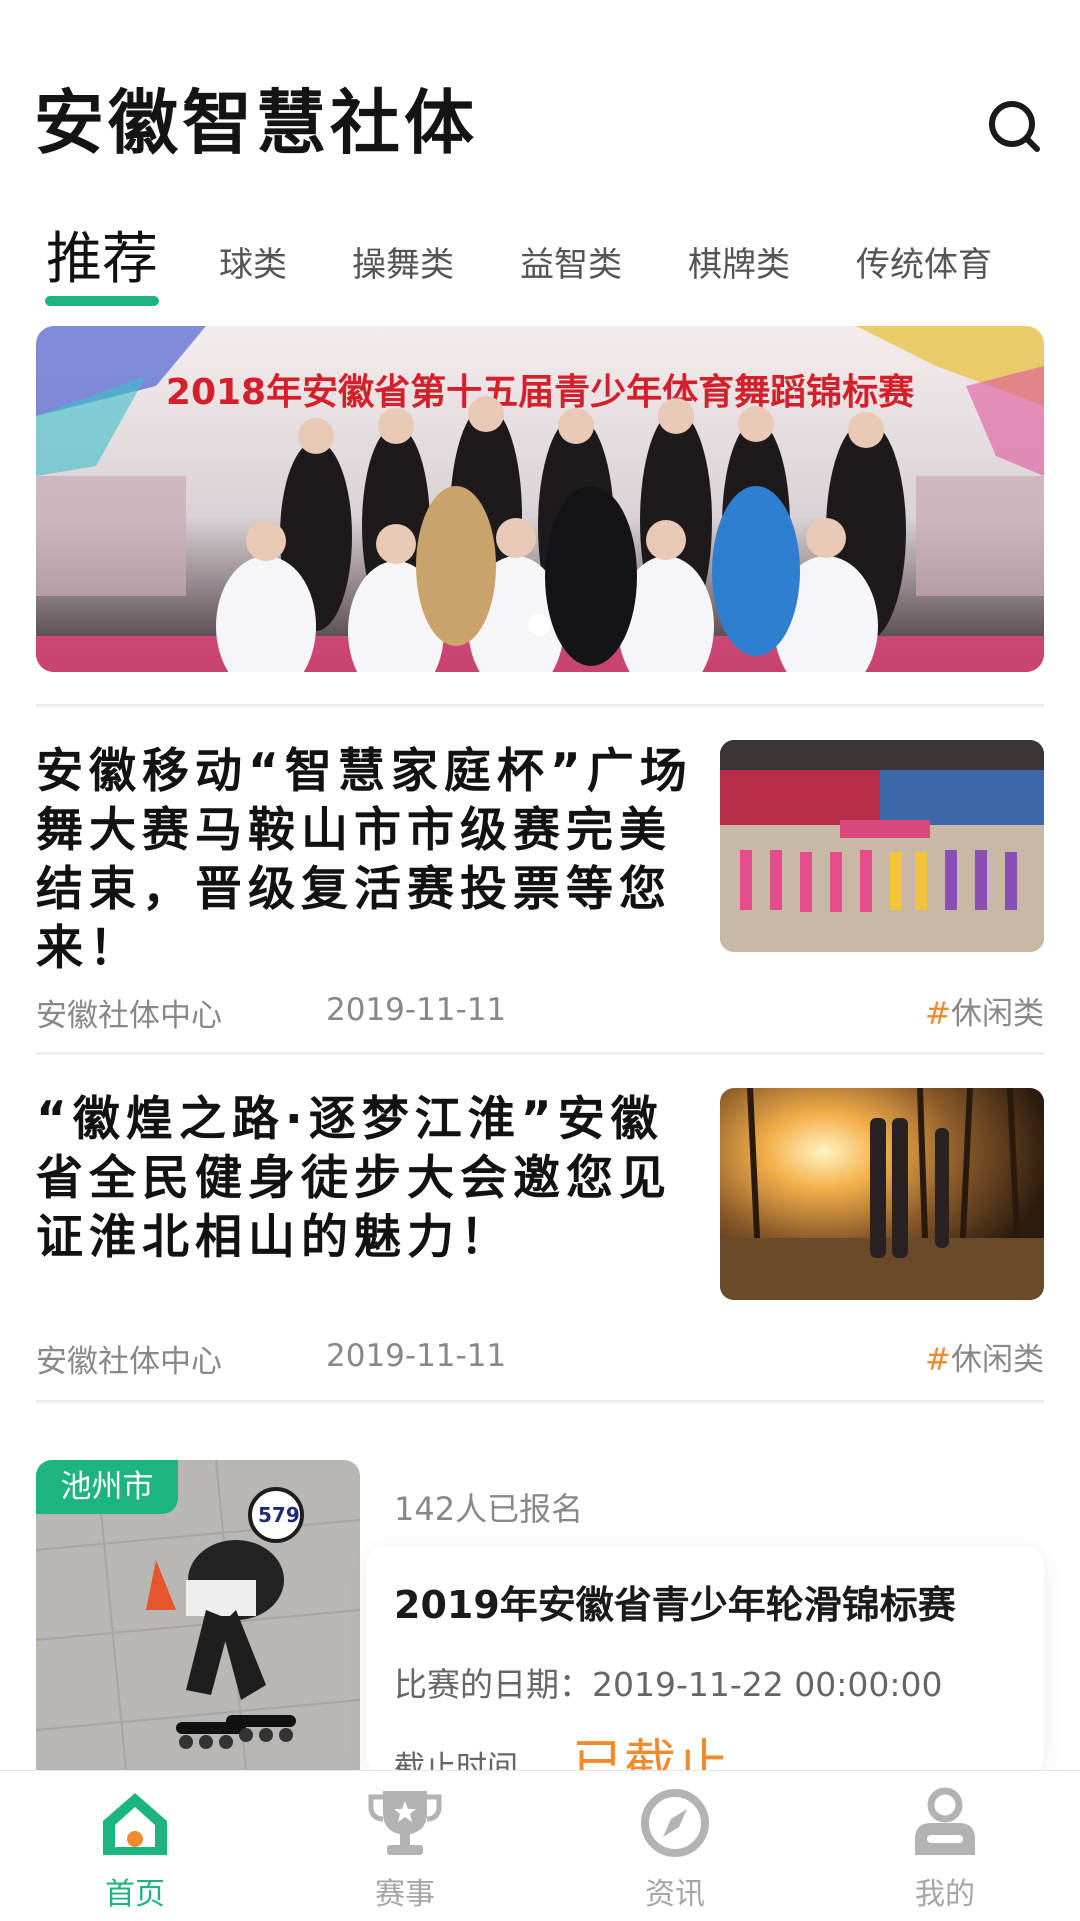 The image size is (1080, 1921). I want to click on tab-puzzle: 益智类, so click(571, 265).